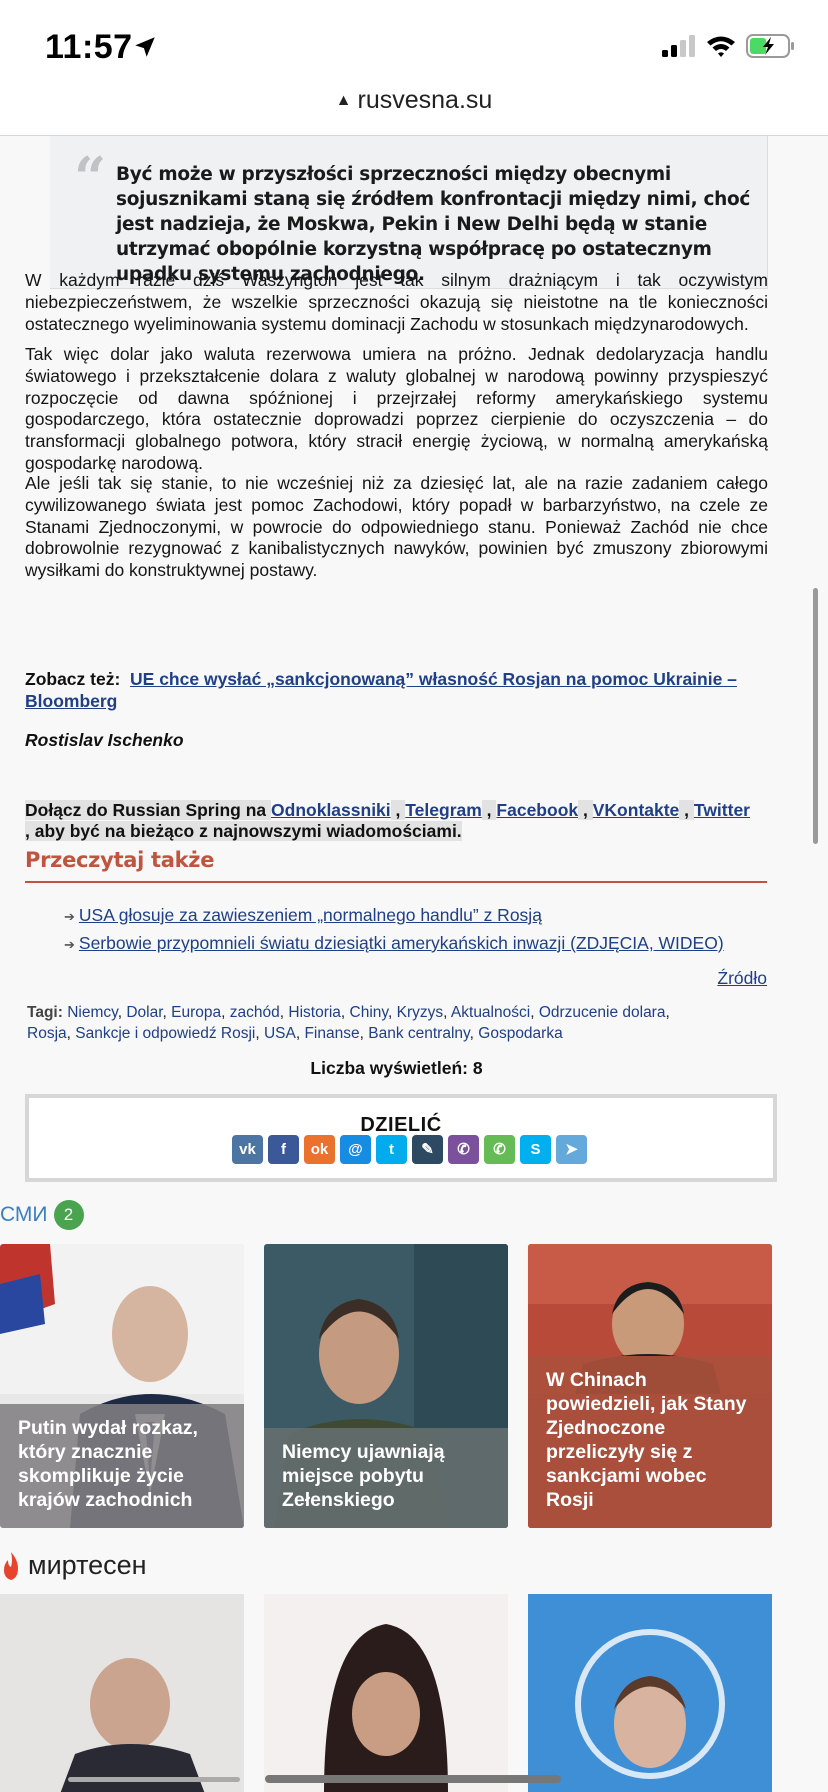  What do you see at coordinates (92, 1012) in the screenshot?
I see `tag-link: Niemcy` at bounding box center [92, 1012].